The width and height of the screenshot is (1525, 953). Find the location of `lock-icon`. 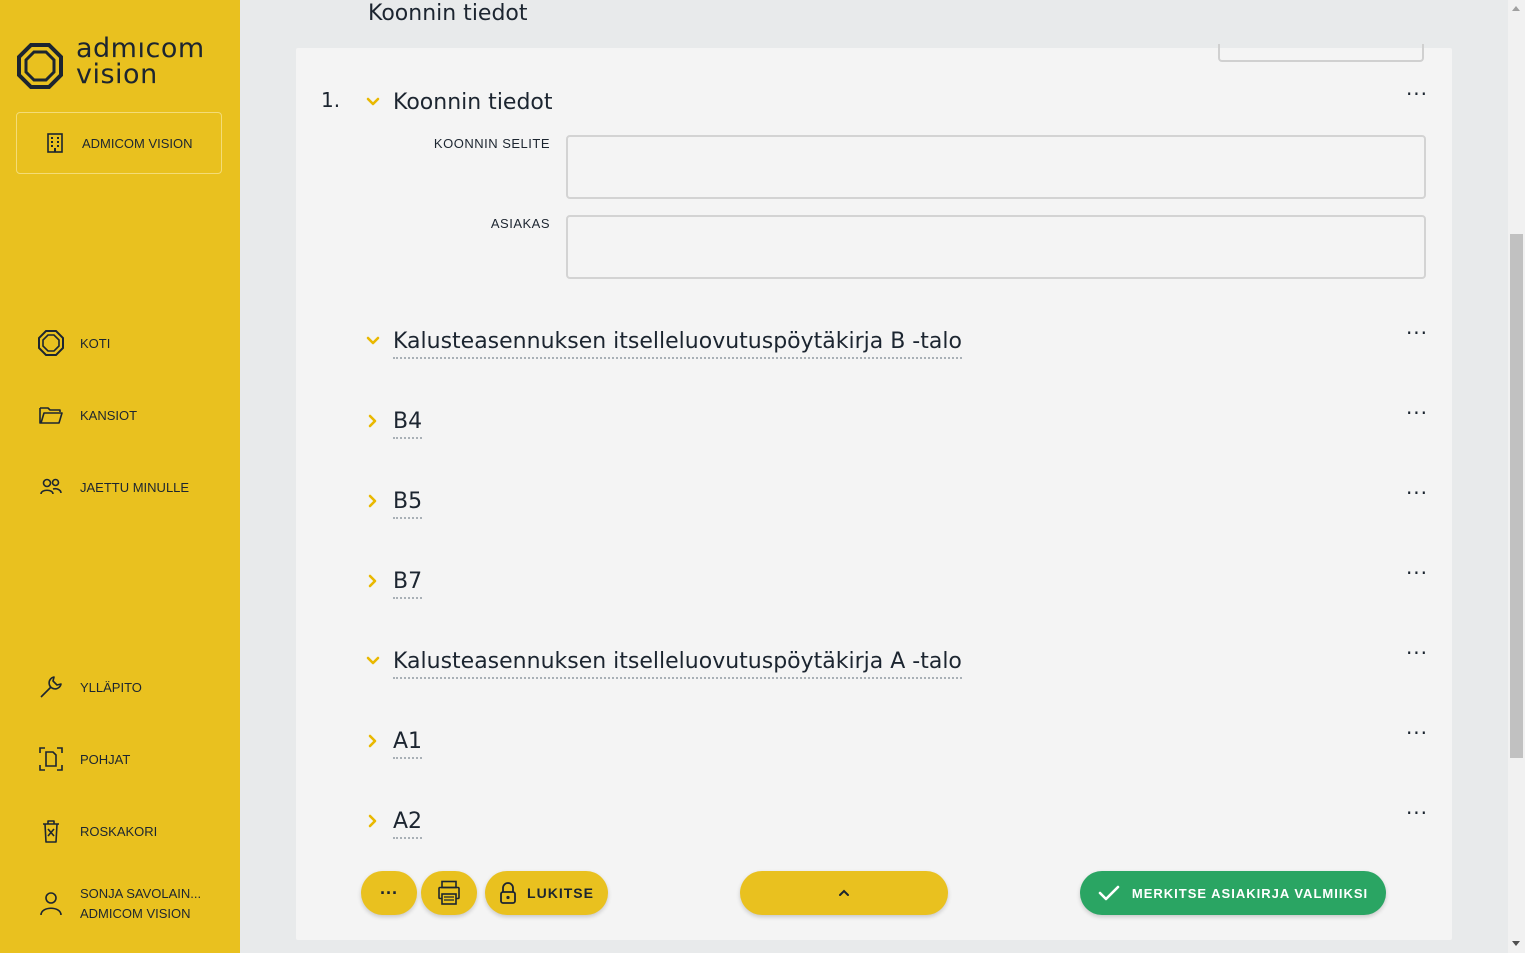

lock-icon is located at coordinates (508, 893).